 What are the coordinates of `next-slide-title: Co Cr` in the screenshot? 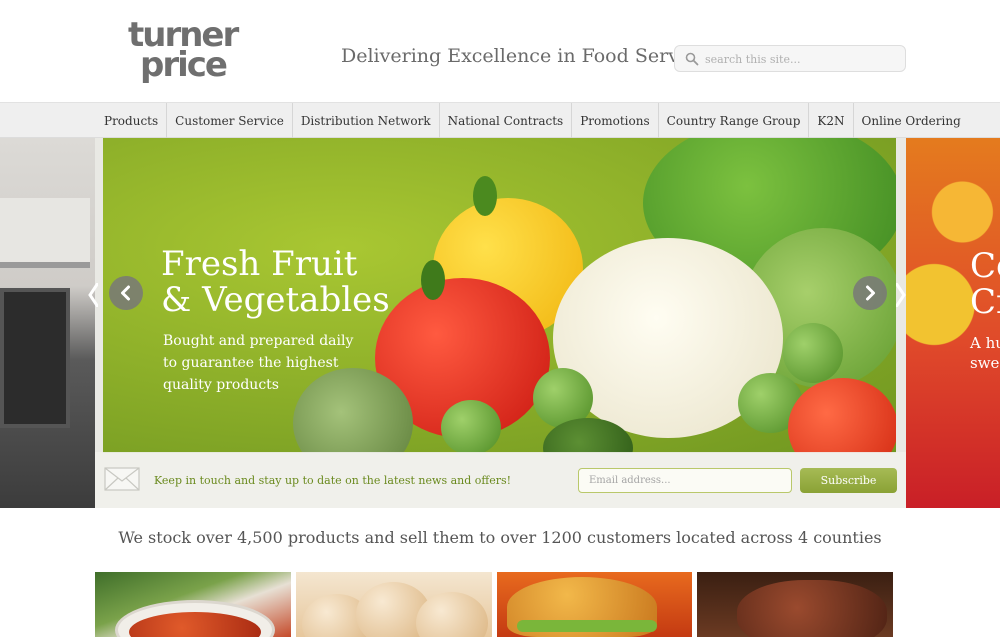 It's located at (985, 284).